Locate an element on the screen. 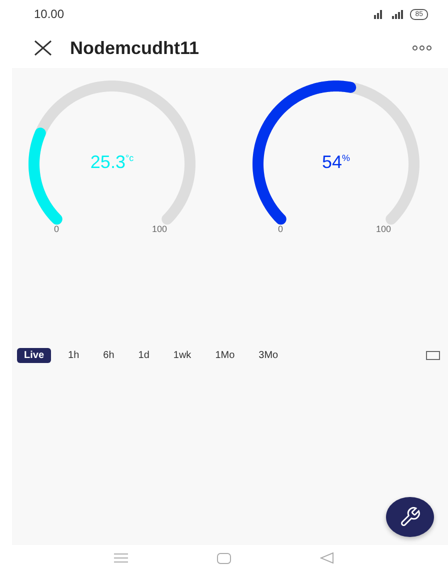 Image resolution: width=448 pixels, height=571 pixels. time-range-tab: 1wk is located at coordinates (182, 355).